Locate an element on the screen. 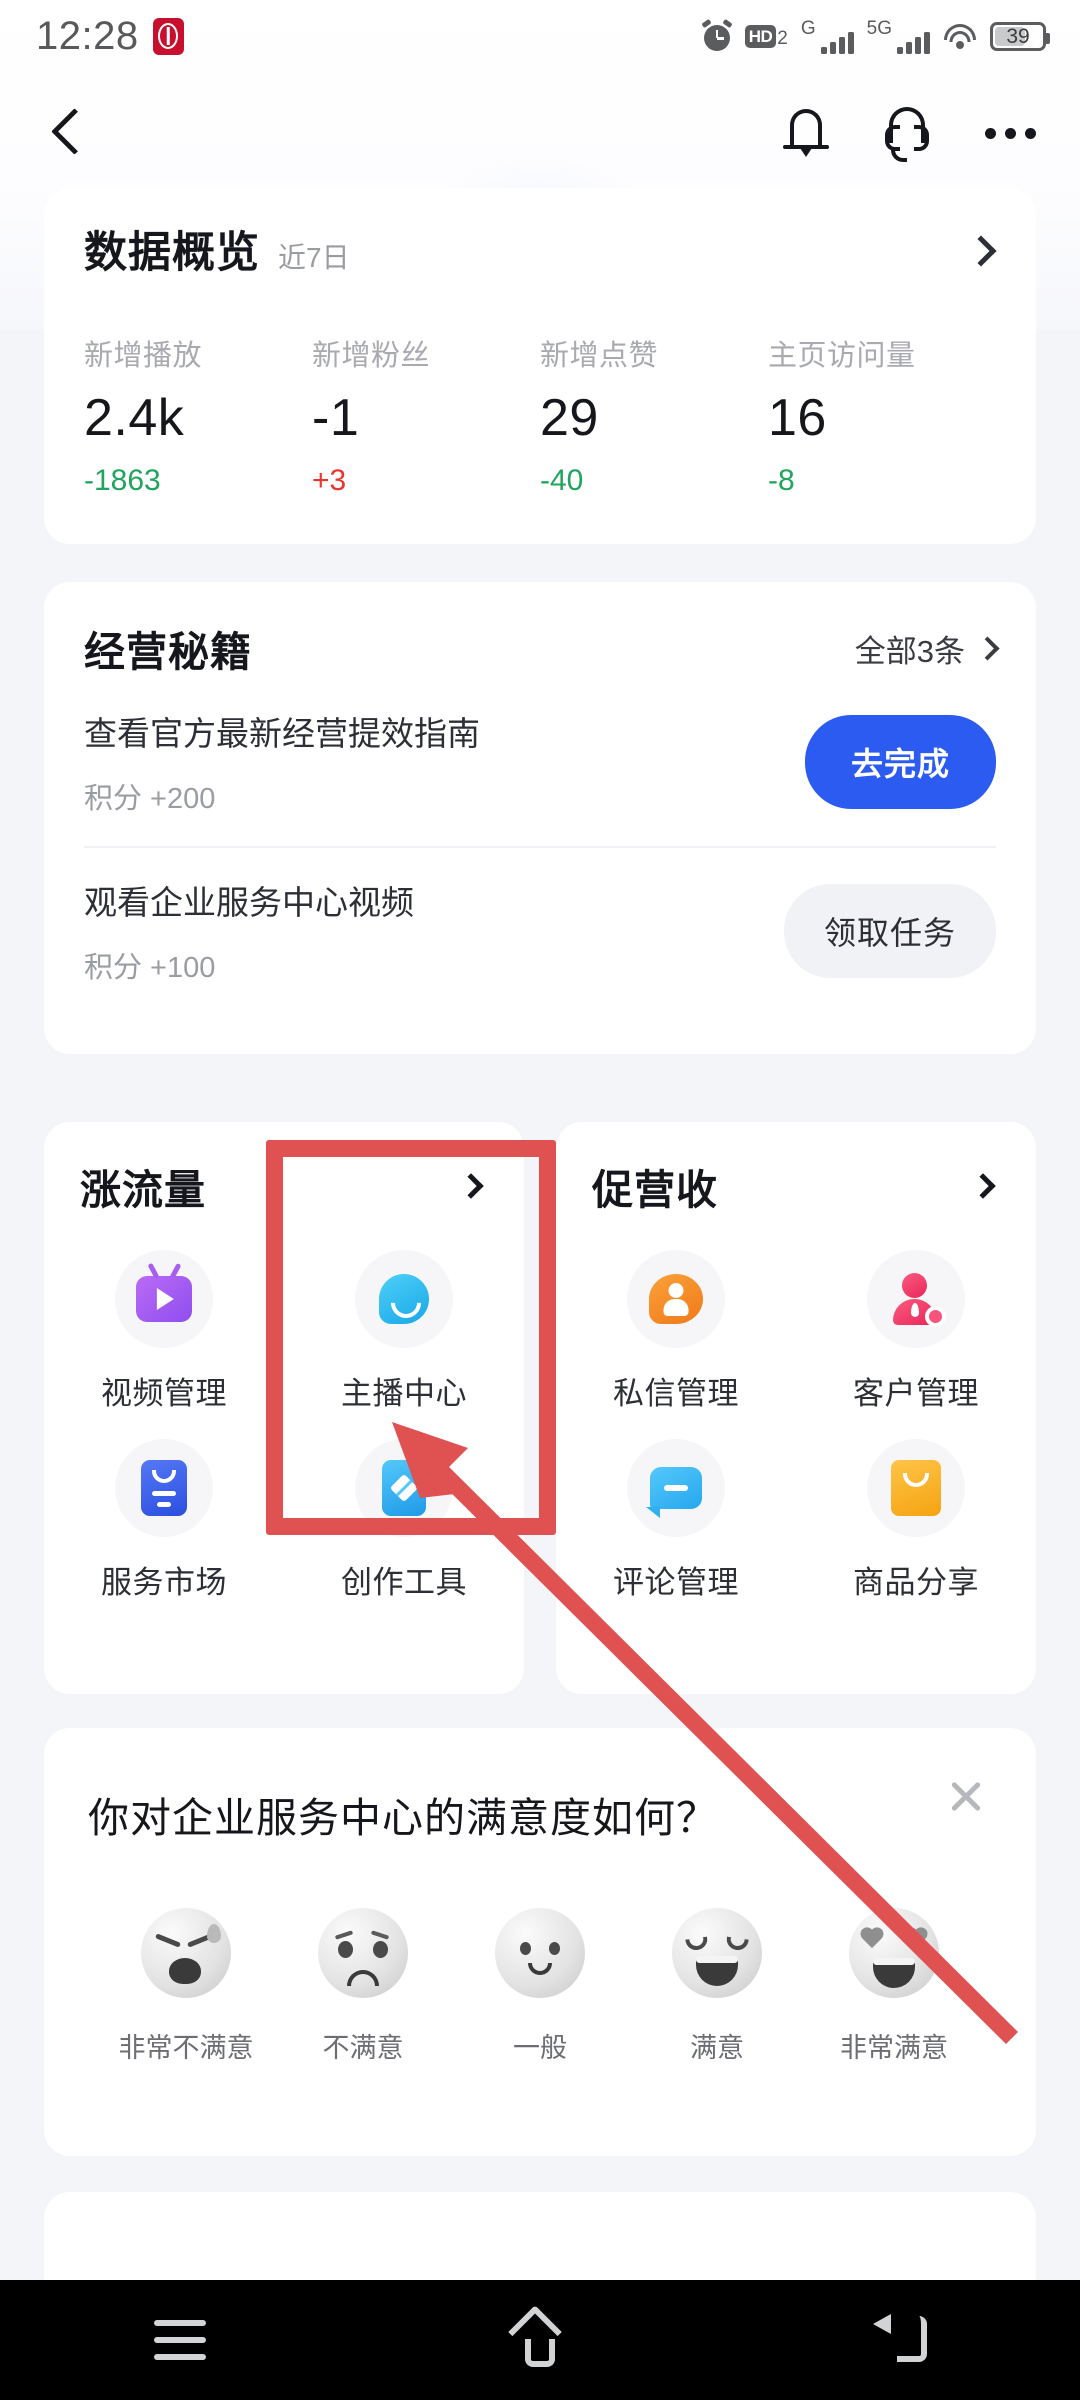  signal-5g-label: 5G is located at coordinates (879, 28).